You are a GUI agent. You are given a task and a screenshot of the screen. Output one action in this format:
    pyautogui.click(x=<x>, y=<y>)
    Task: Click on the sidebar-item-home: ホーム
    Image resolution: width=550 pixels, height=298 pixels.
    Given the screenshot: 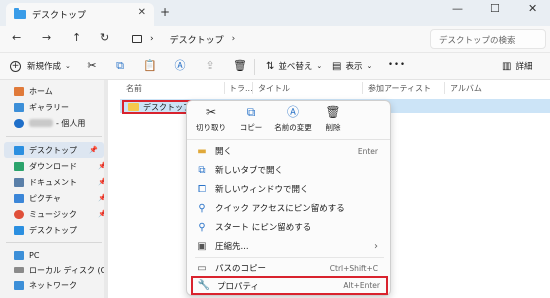 What is the action you would take?
    pyautogui.click(x=33, y=91)
    